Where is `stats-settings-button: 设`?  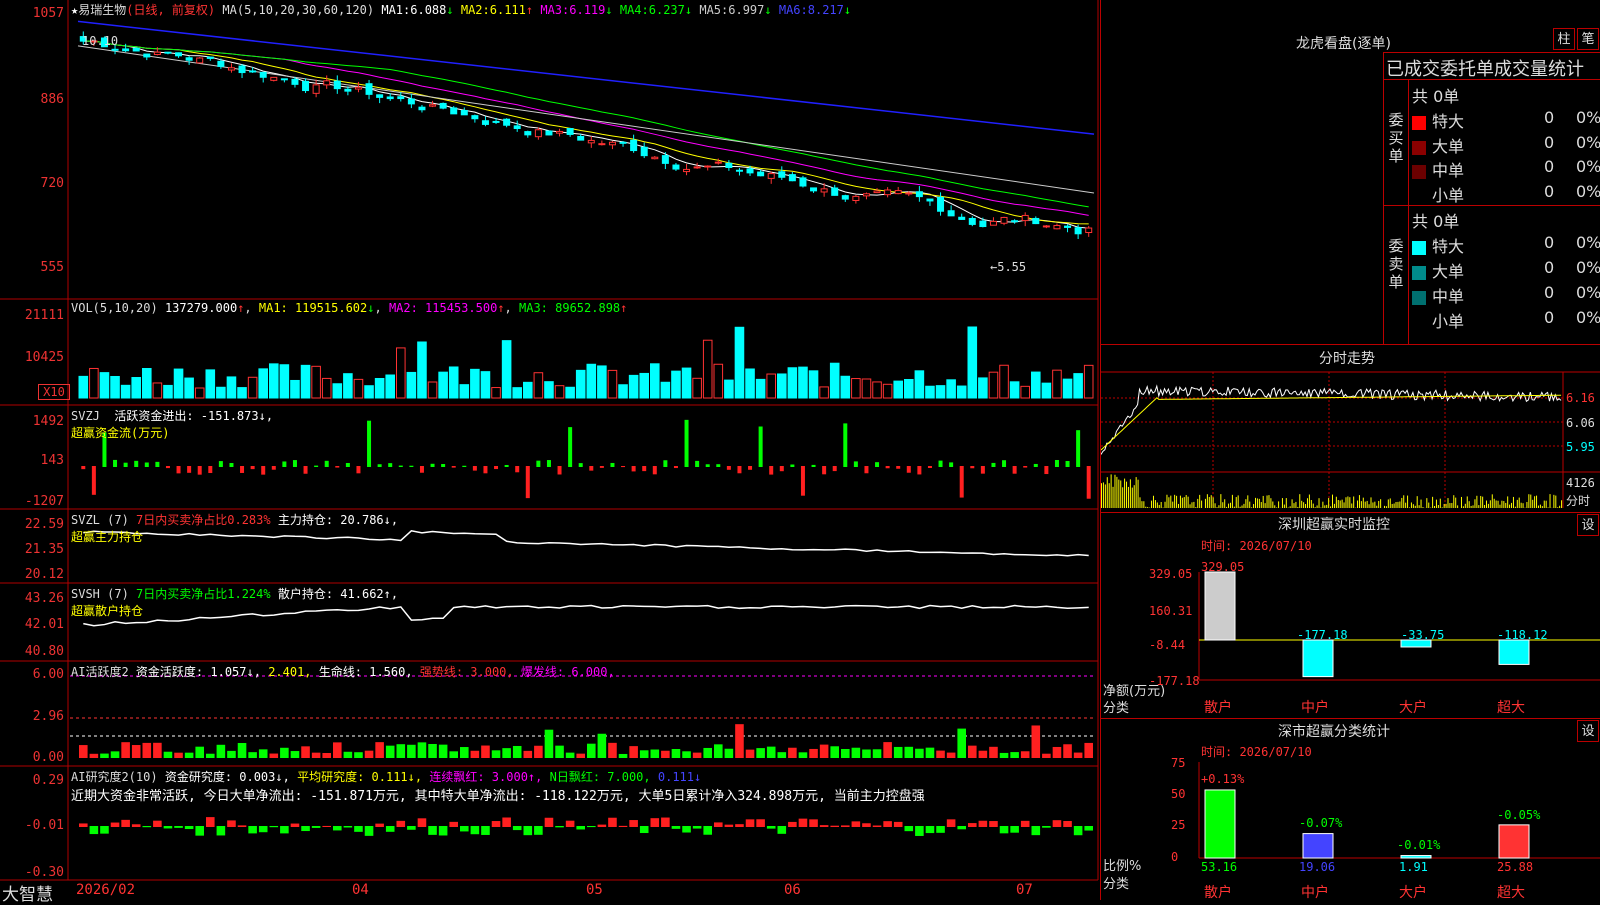 stats-settings-button: 设 is located at coordinates (1588, 731).